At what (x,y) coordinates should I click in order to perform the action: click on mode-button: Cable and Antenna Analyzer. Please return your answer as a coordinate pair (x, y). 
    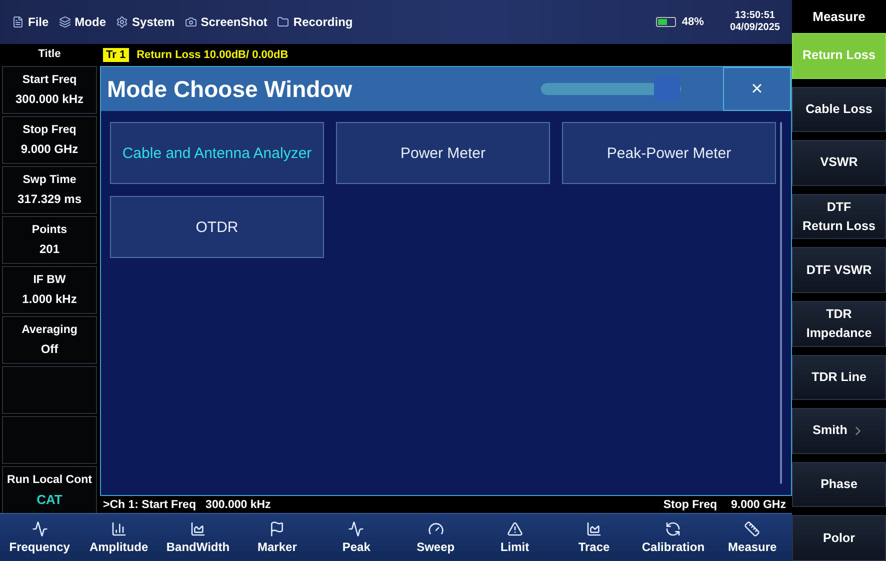
    Looking at the image, I should click on (217, 153).